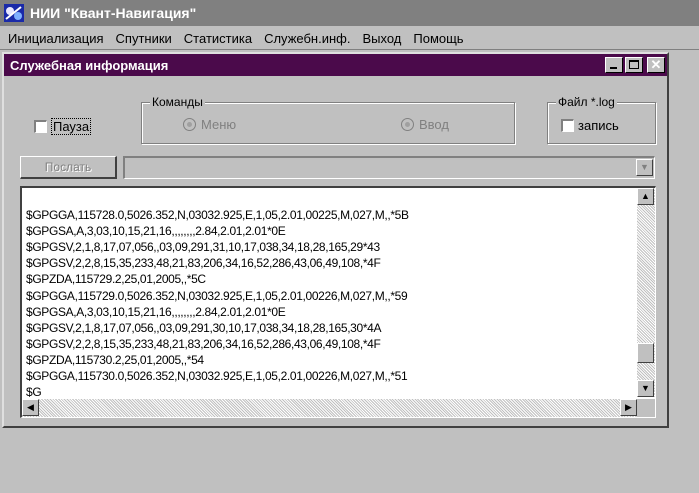 Image resolution: width=699 pixels, height=493 pixels. I want to click on close-icon: ✕, so click(656, 64).